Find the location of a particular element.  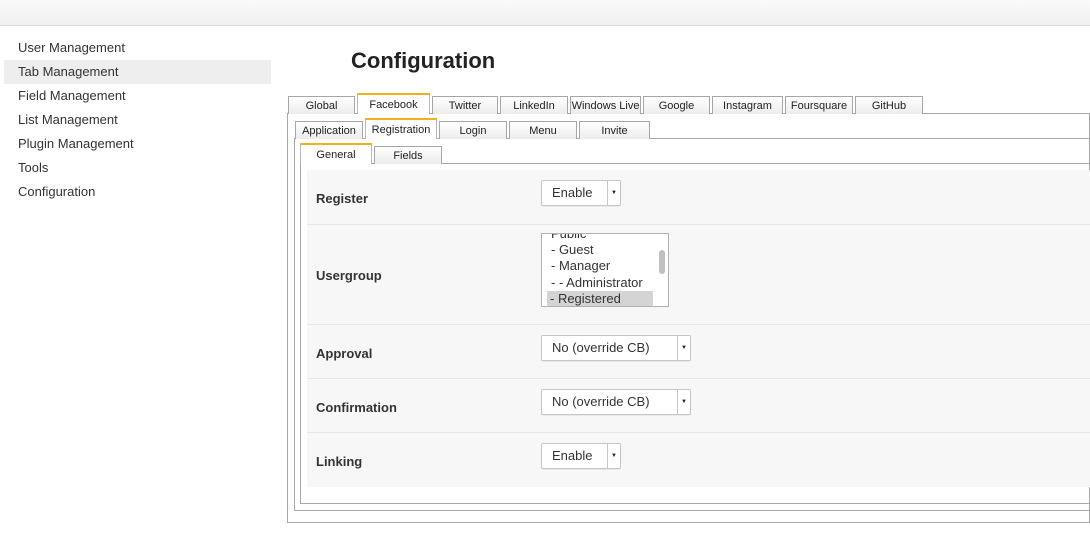

tab-application: Application is located at coordinates (329, 130).